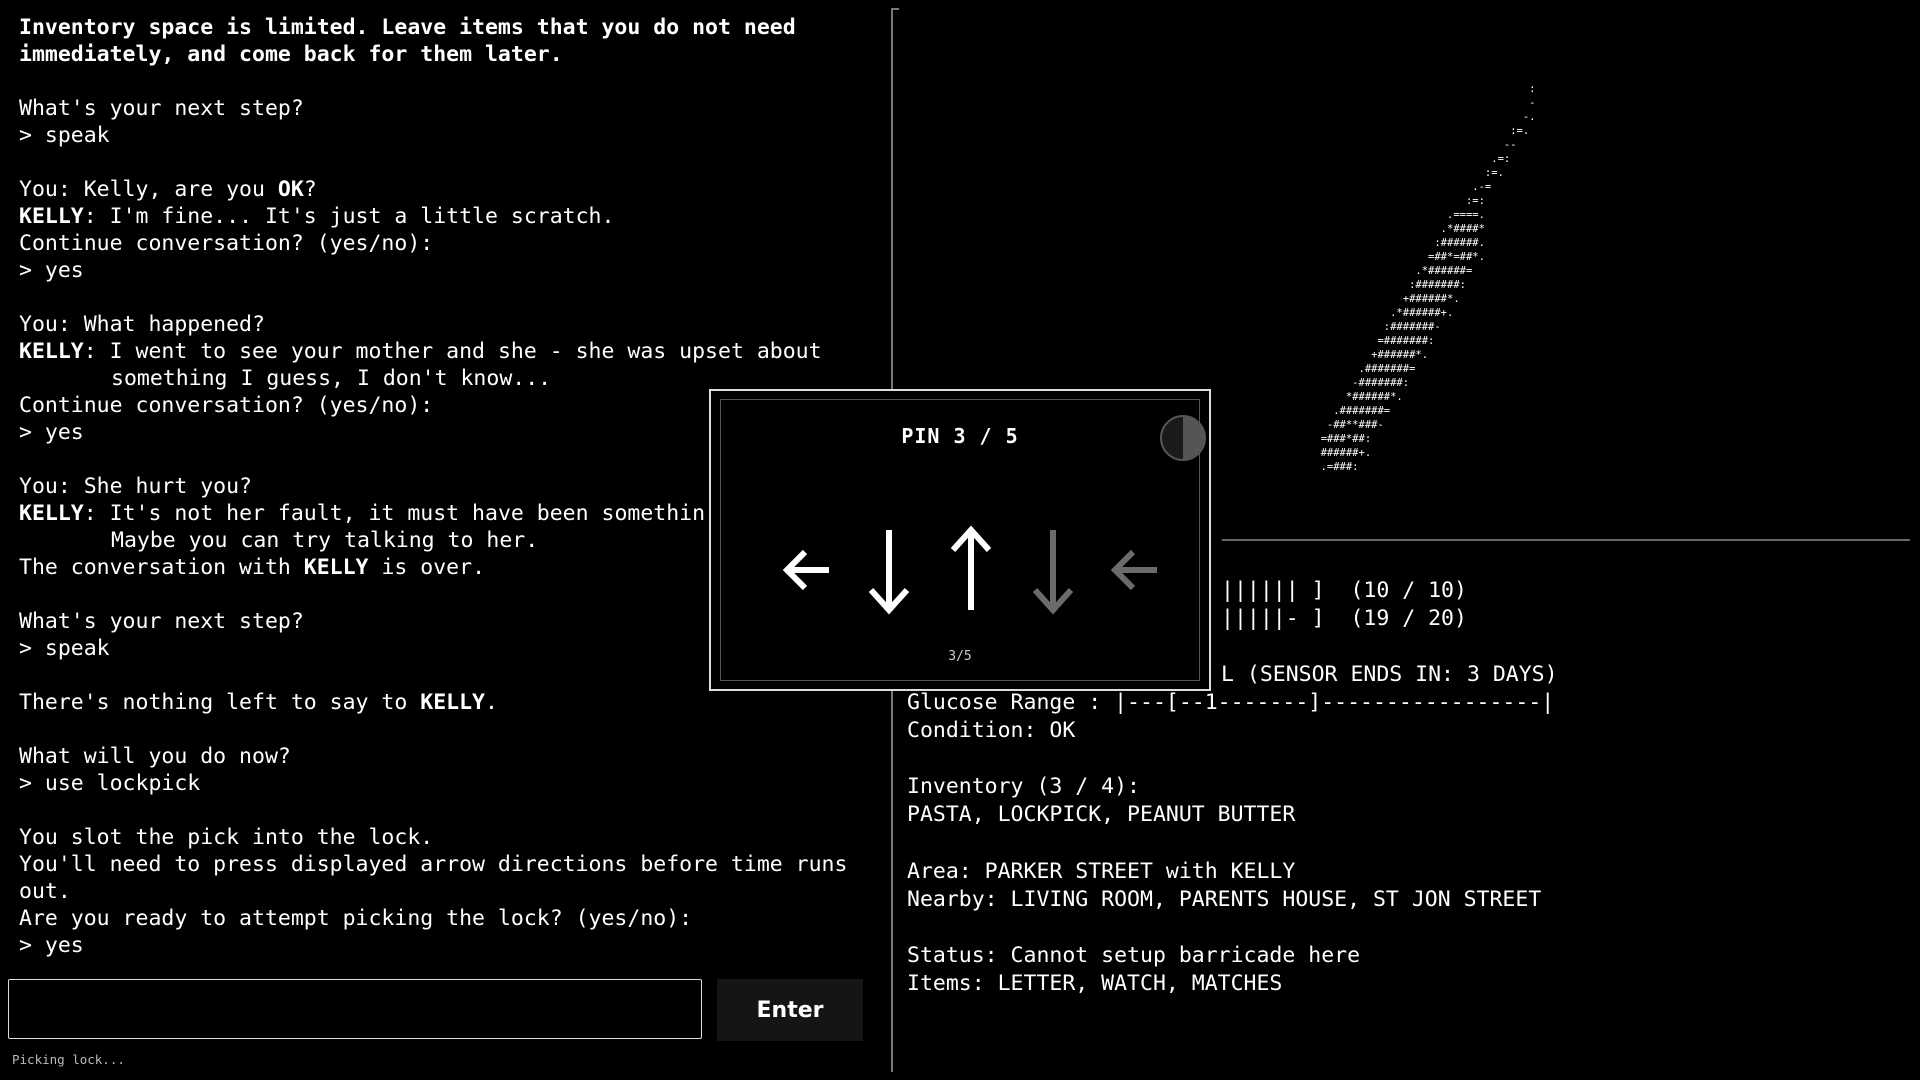  What do you see at coordinates (148, 189) in the screenshot?
I see `log-text: You: Kelly, are you` at bounding box center [148, 189].